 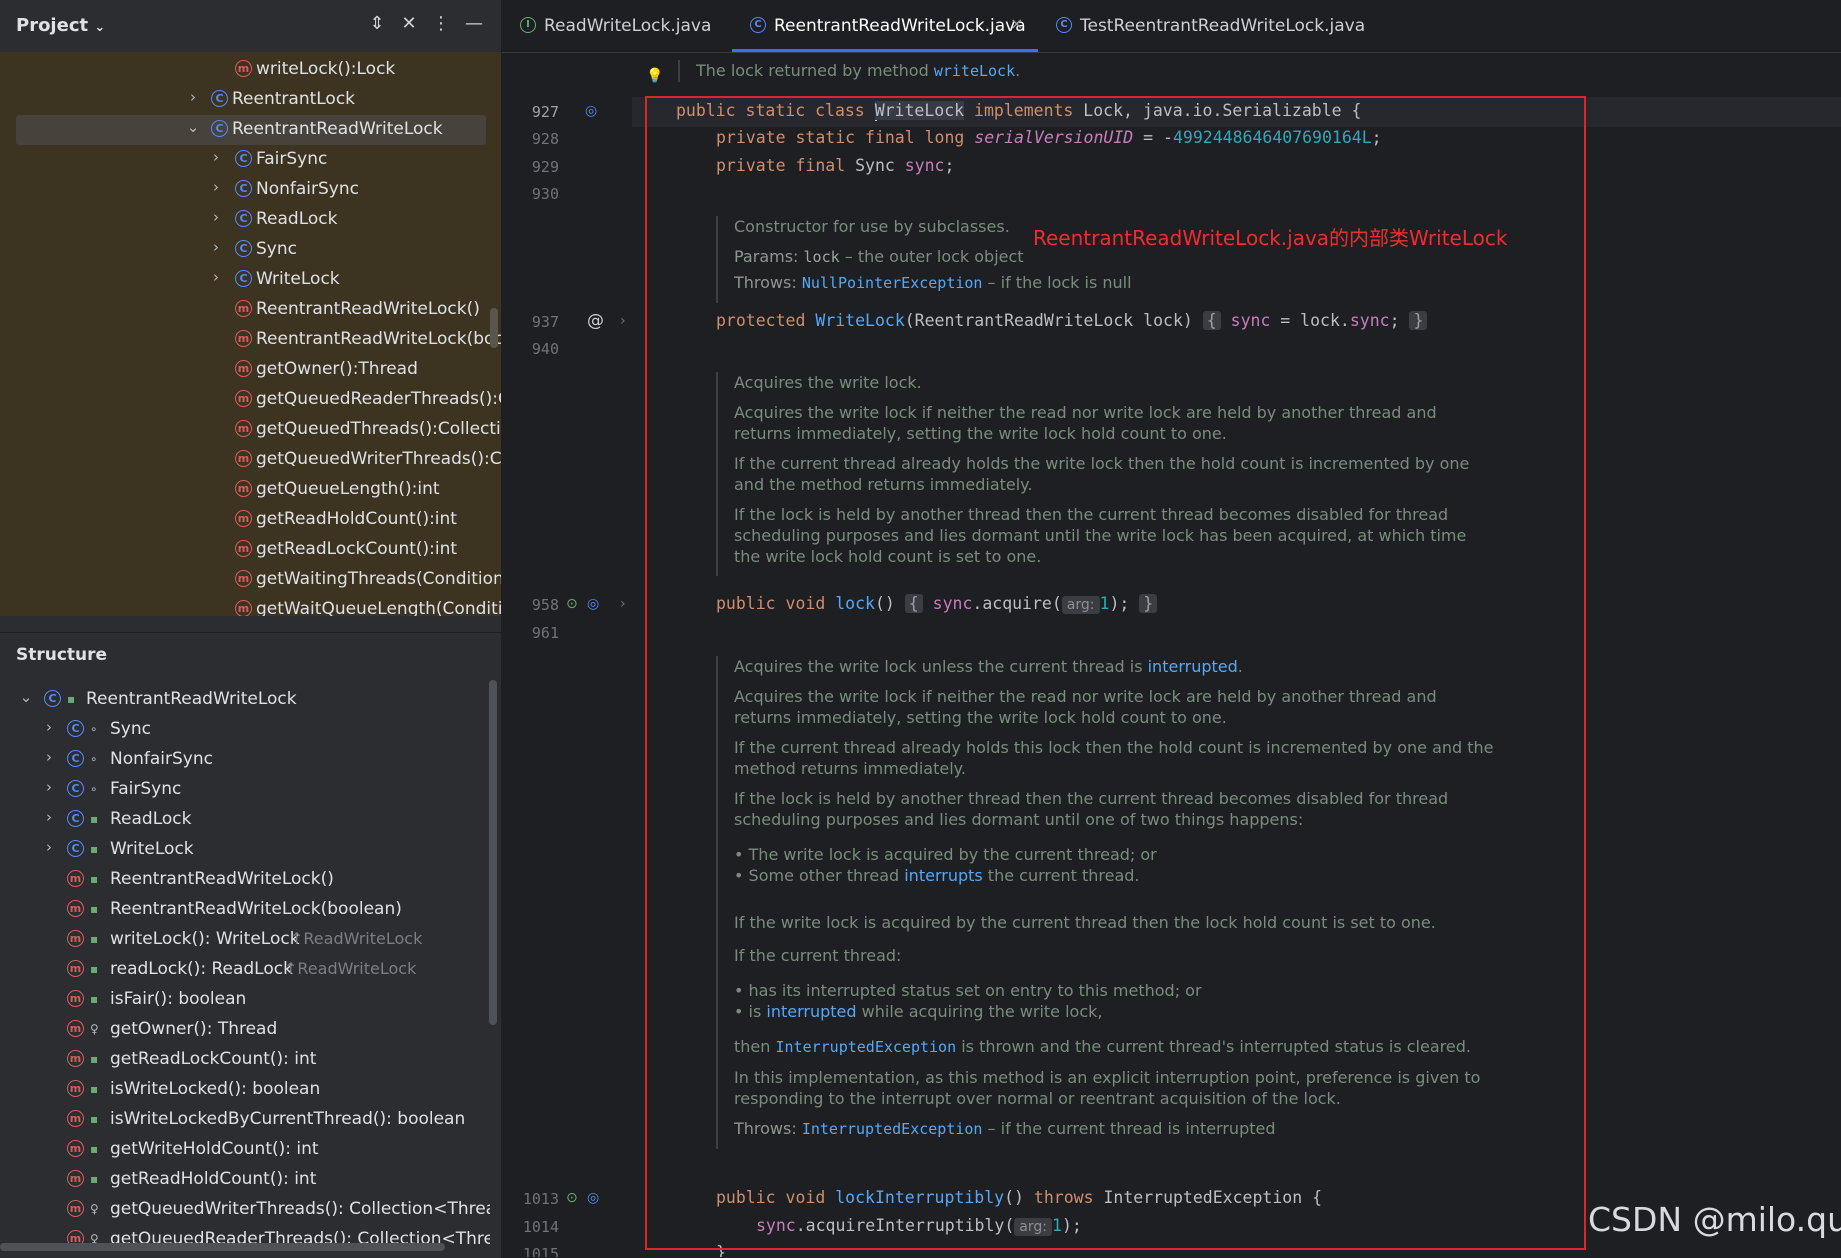 I want to click on tree-item: › C WriteLock, so click(x=250, y=280).